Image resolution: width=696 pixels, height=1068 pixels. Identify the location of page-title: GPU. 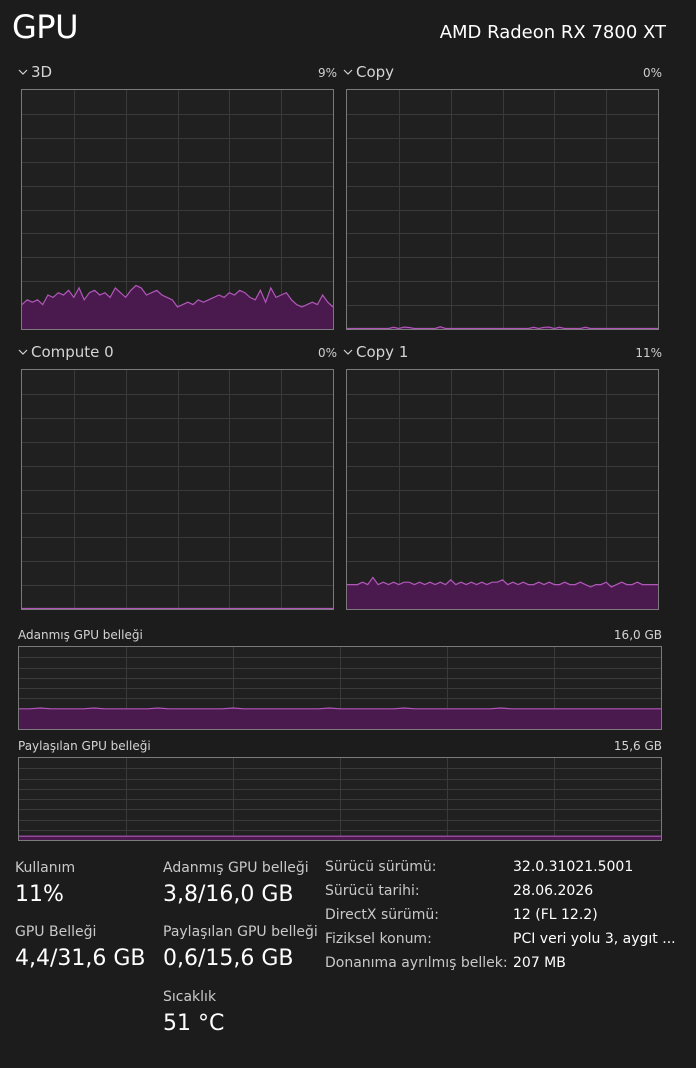
(45, 27).